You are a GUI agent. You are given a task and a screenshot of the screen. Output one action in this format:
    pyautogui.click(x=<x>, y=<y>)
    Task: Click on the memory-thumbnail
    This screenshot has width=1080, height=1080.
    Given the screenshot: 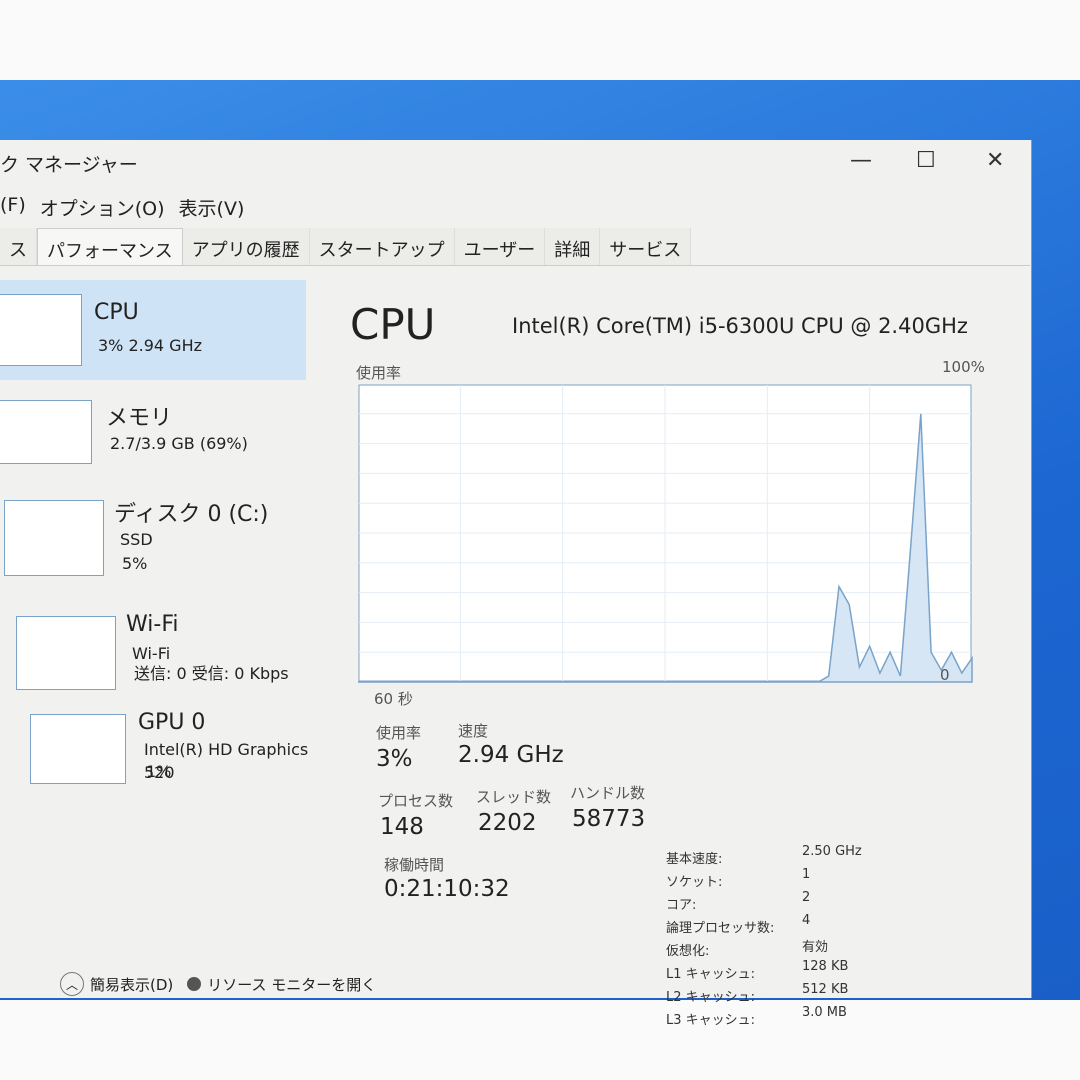 What is the action you would take?
    pyautogui.click(x=46, y=432)
    